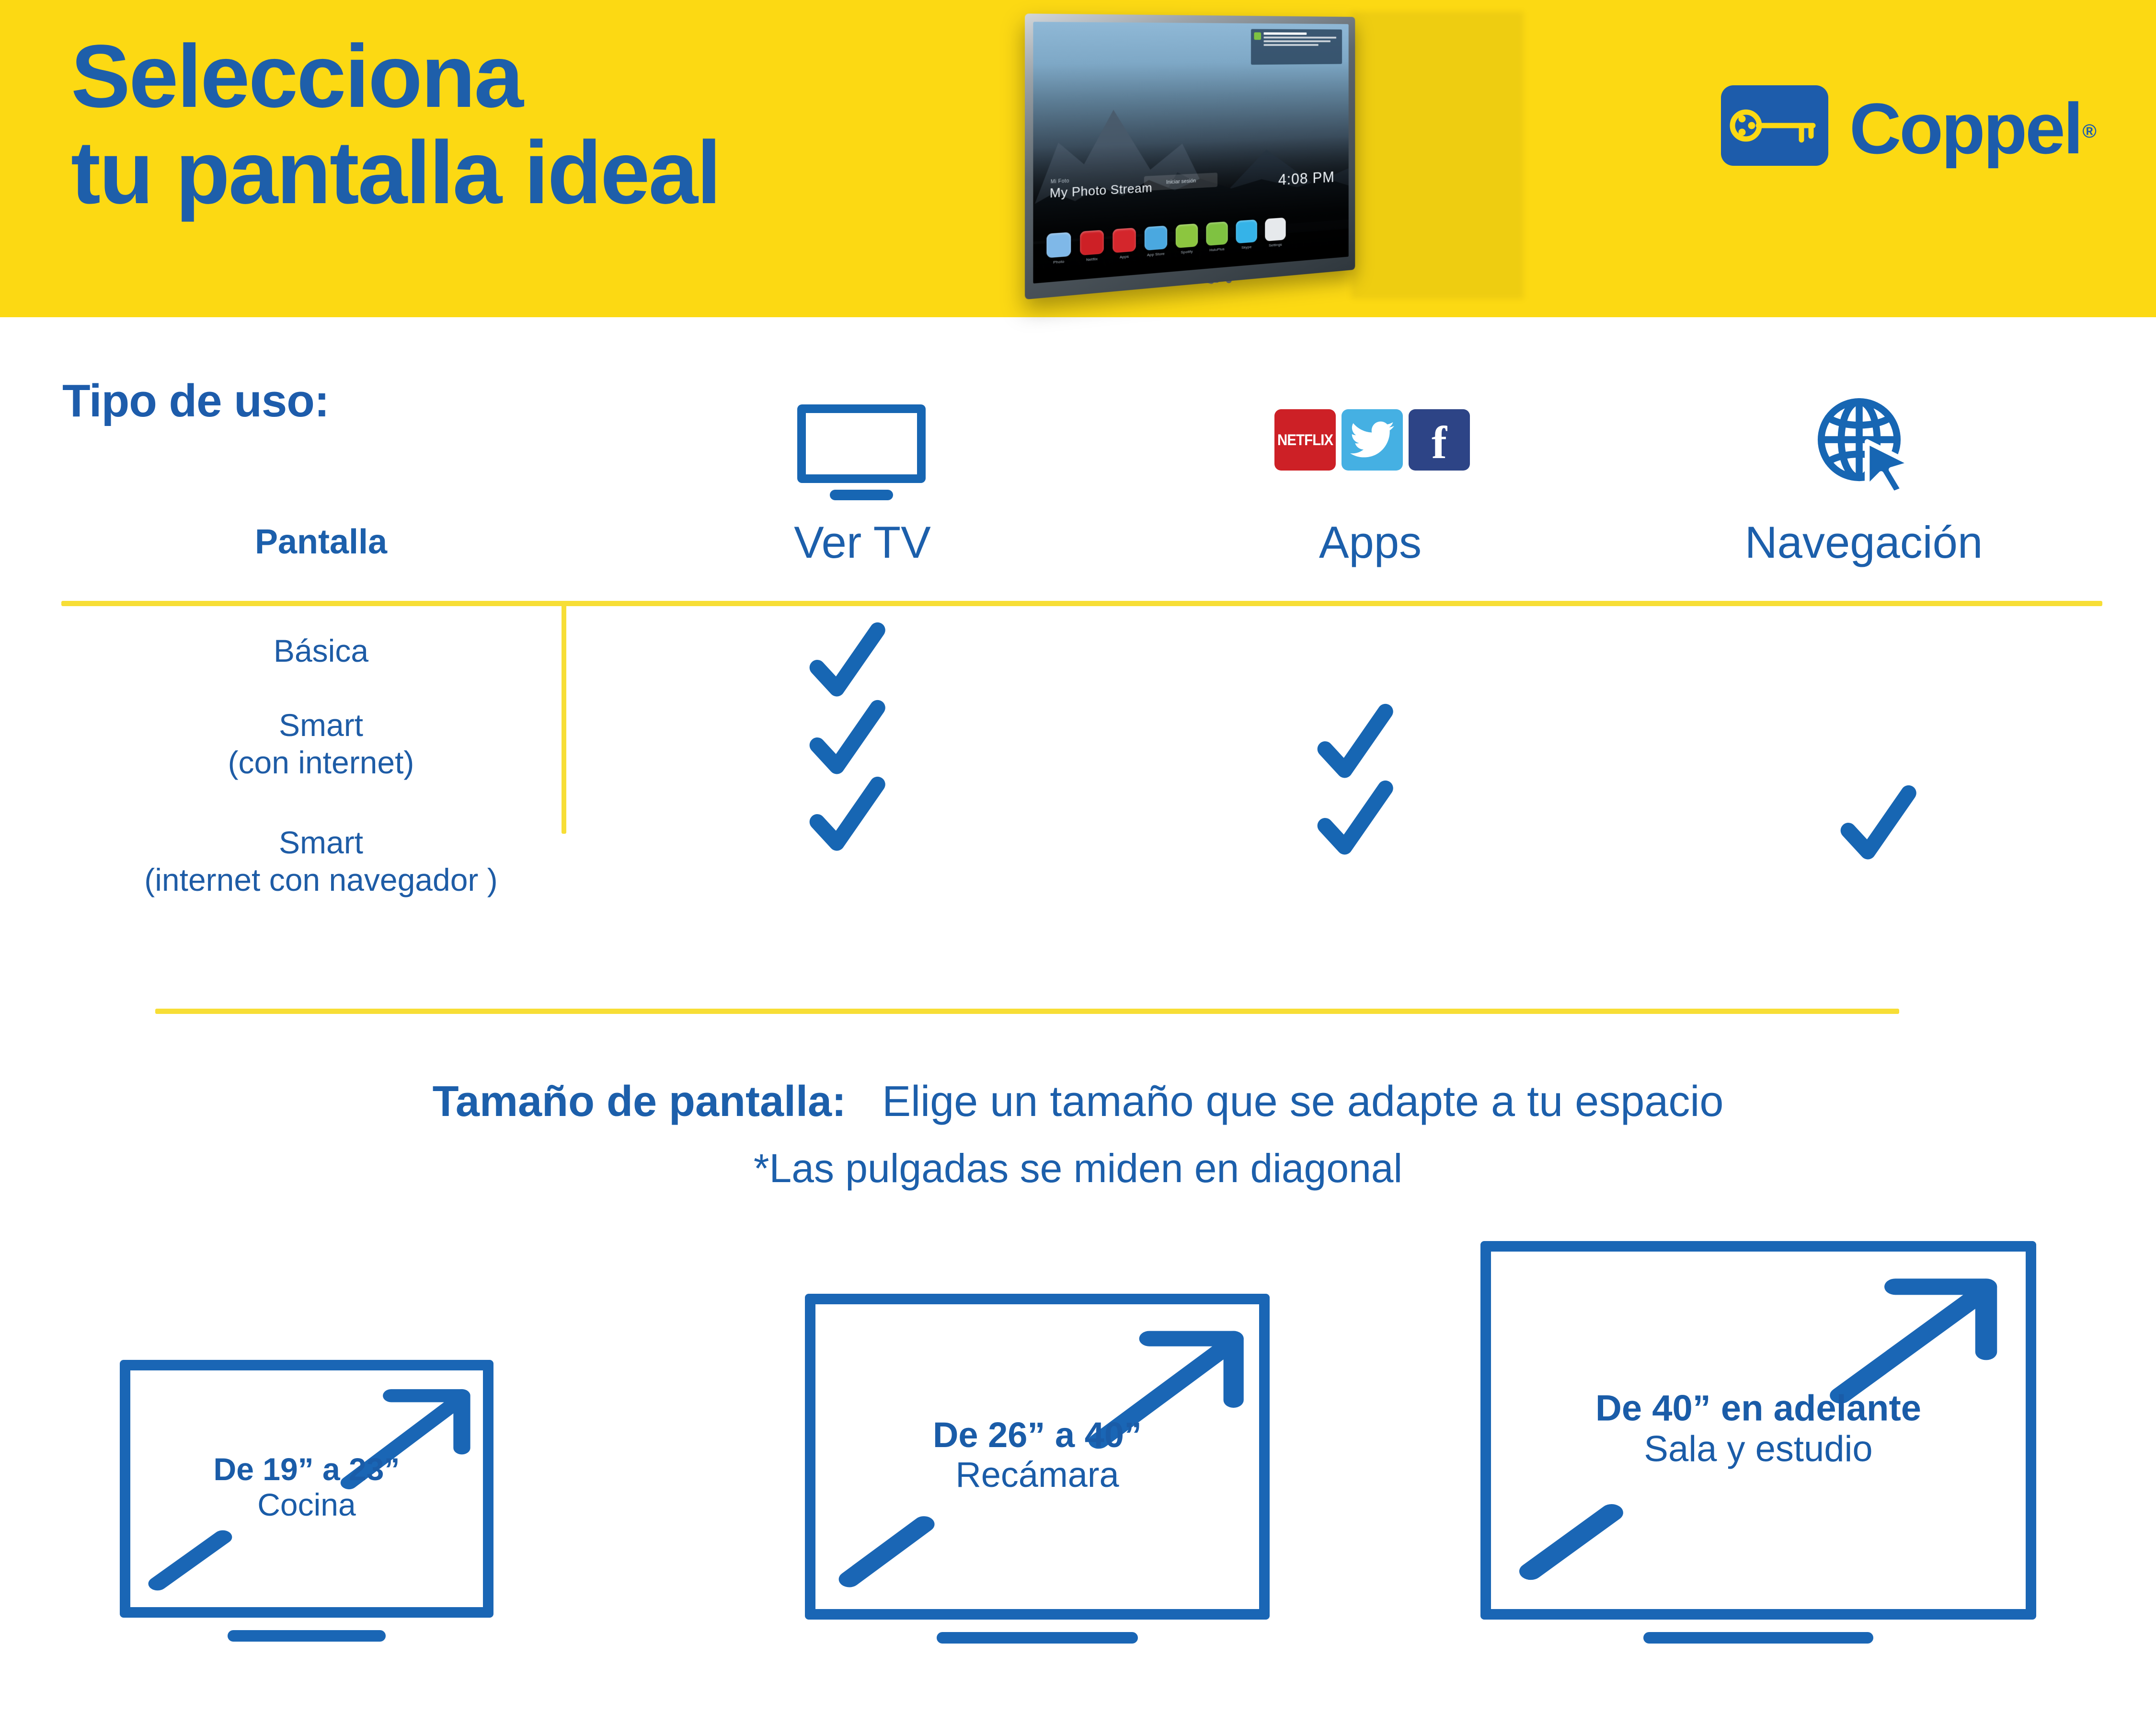  I want to click on column-header-navegacion: Navegación, so click(1863, 542).